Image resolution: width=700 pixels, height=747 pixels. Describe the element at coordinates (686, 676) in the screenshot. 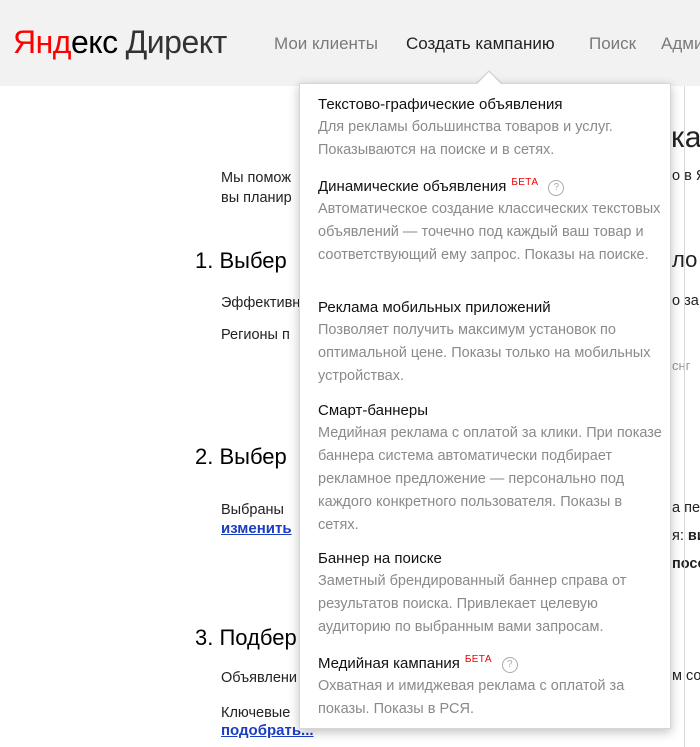

I see `step3-row1-right: м со` at that location.